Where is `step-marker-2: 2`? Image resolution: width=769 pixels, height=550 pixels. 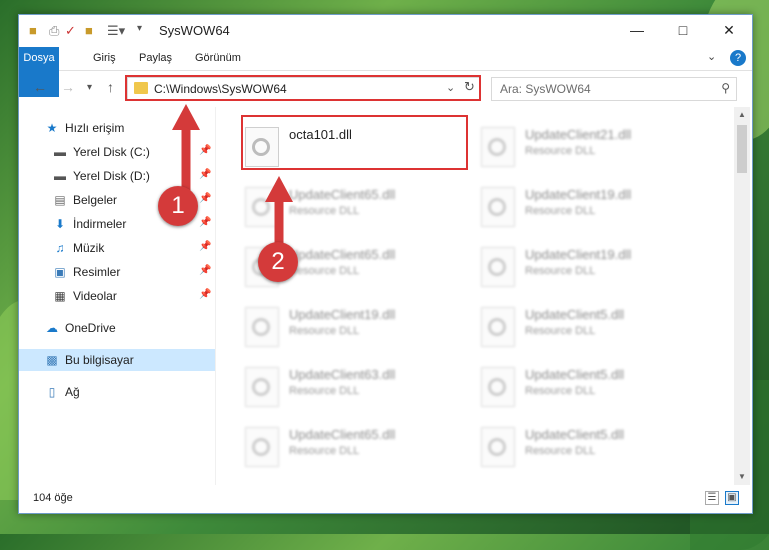 step-marker-2: 2 is located at coordinates (278, 262).